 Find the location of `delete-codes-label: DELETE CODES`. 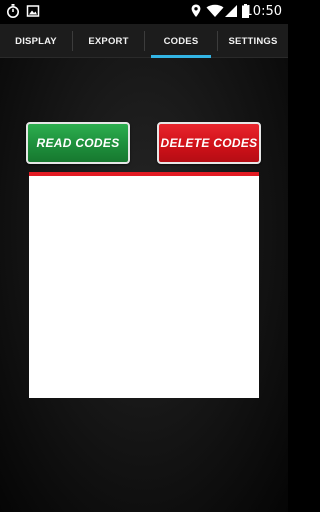

delete-codes-label: DELETE CODES is located at coordinates (209, 143).